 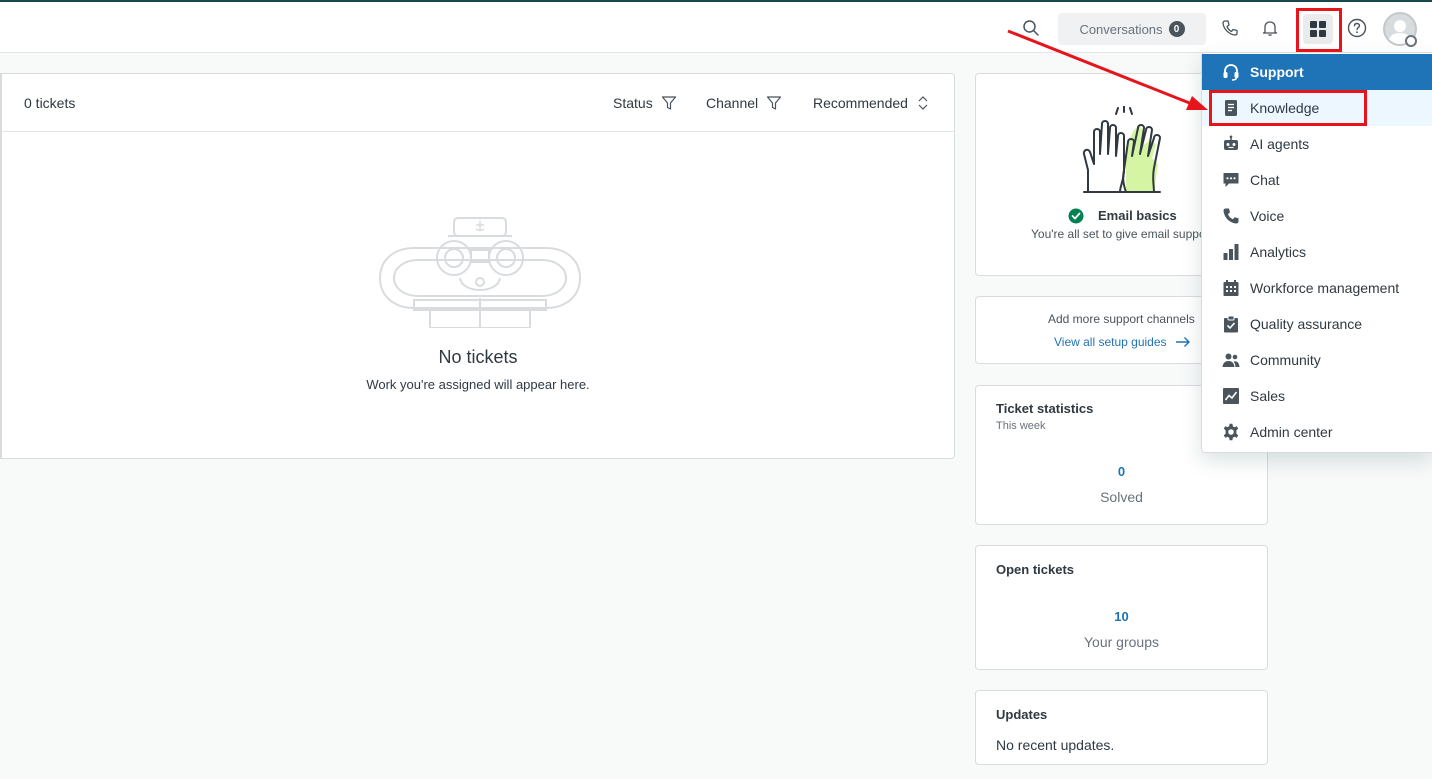 I want to click on open-tickets-title: Open tickets, so click(x=1035, y=569).